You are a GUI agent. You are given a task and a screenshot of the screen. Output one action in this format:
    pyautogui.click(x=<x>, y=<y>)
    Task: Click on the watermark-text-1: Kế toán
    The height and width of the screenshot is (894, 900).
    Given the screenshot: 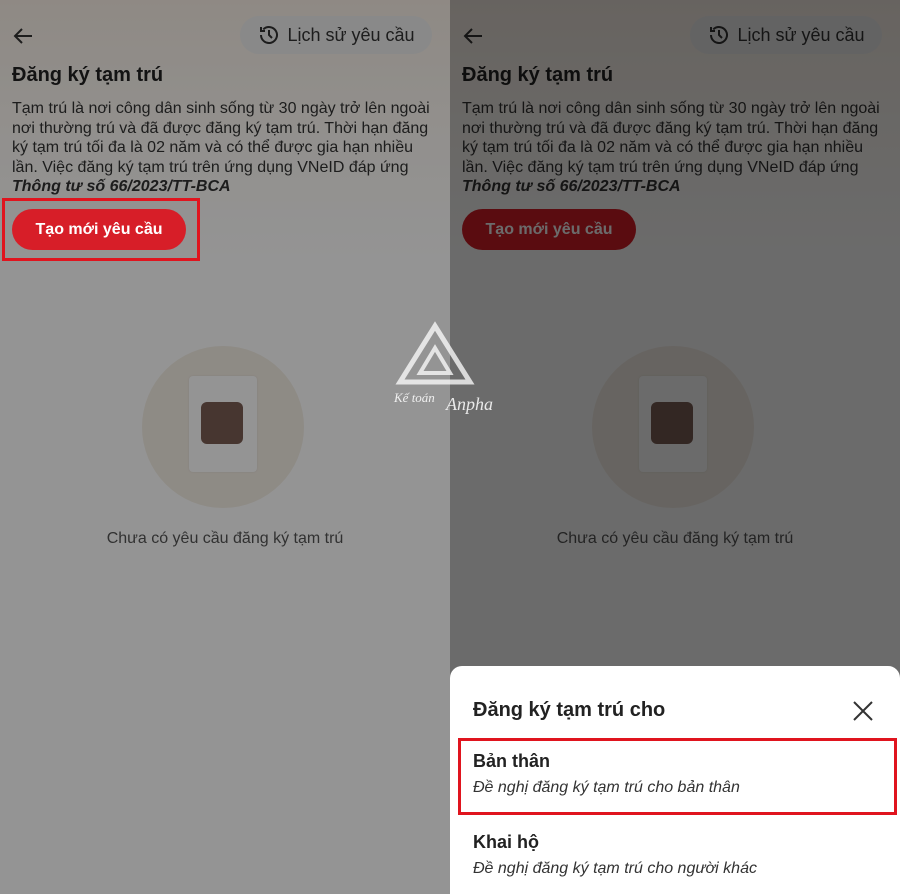 What is the action you would take?
    pyautogui.click(x=414, y=397)
    